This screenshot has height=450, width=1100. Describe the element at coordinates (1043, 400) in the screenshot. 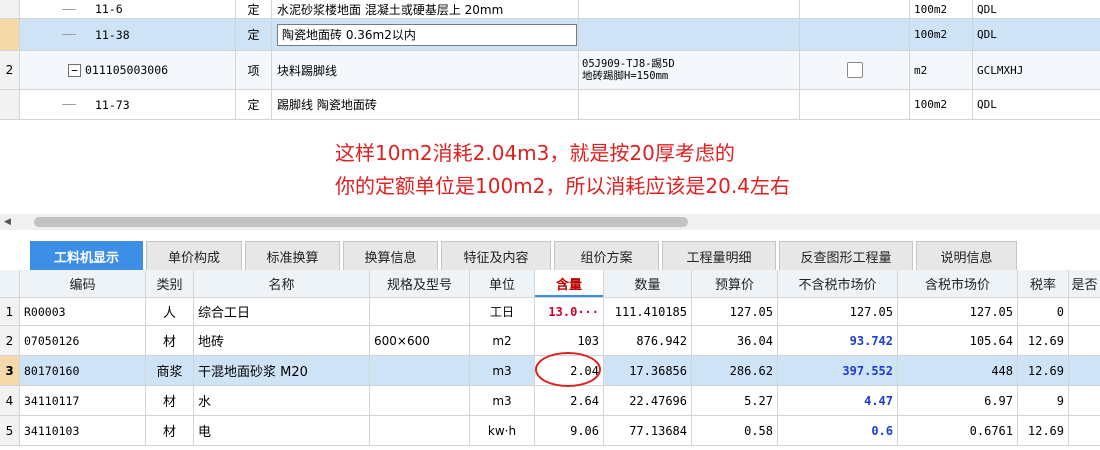

I see `row-tax-rate: 9` at that location.